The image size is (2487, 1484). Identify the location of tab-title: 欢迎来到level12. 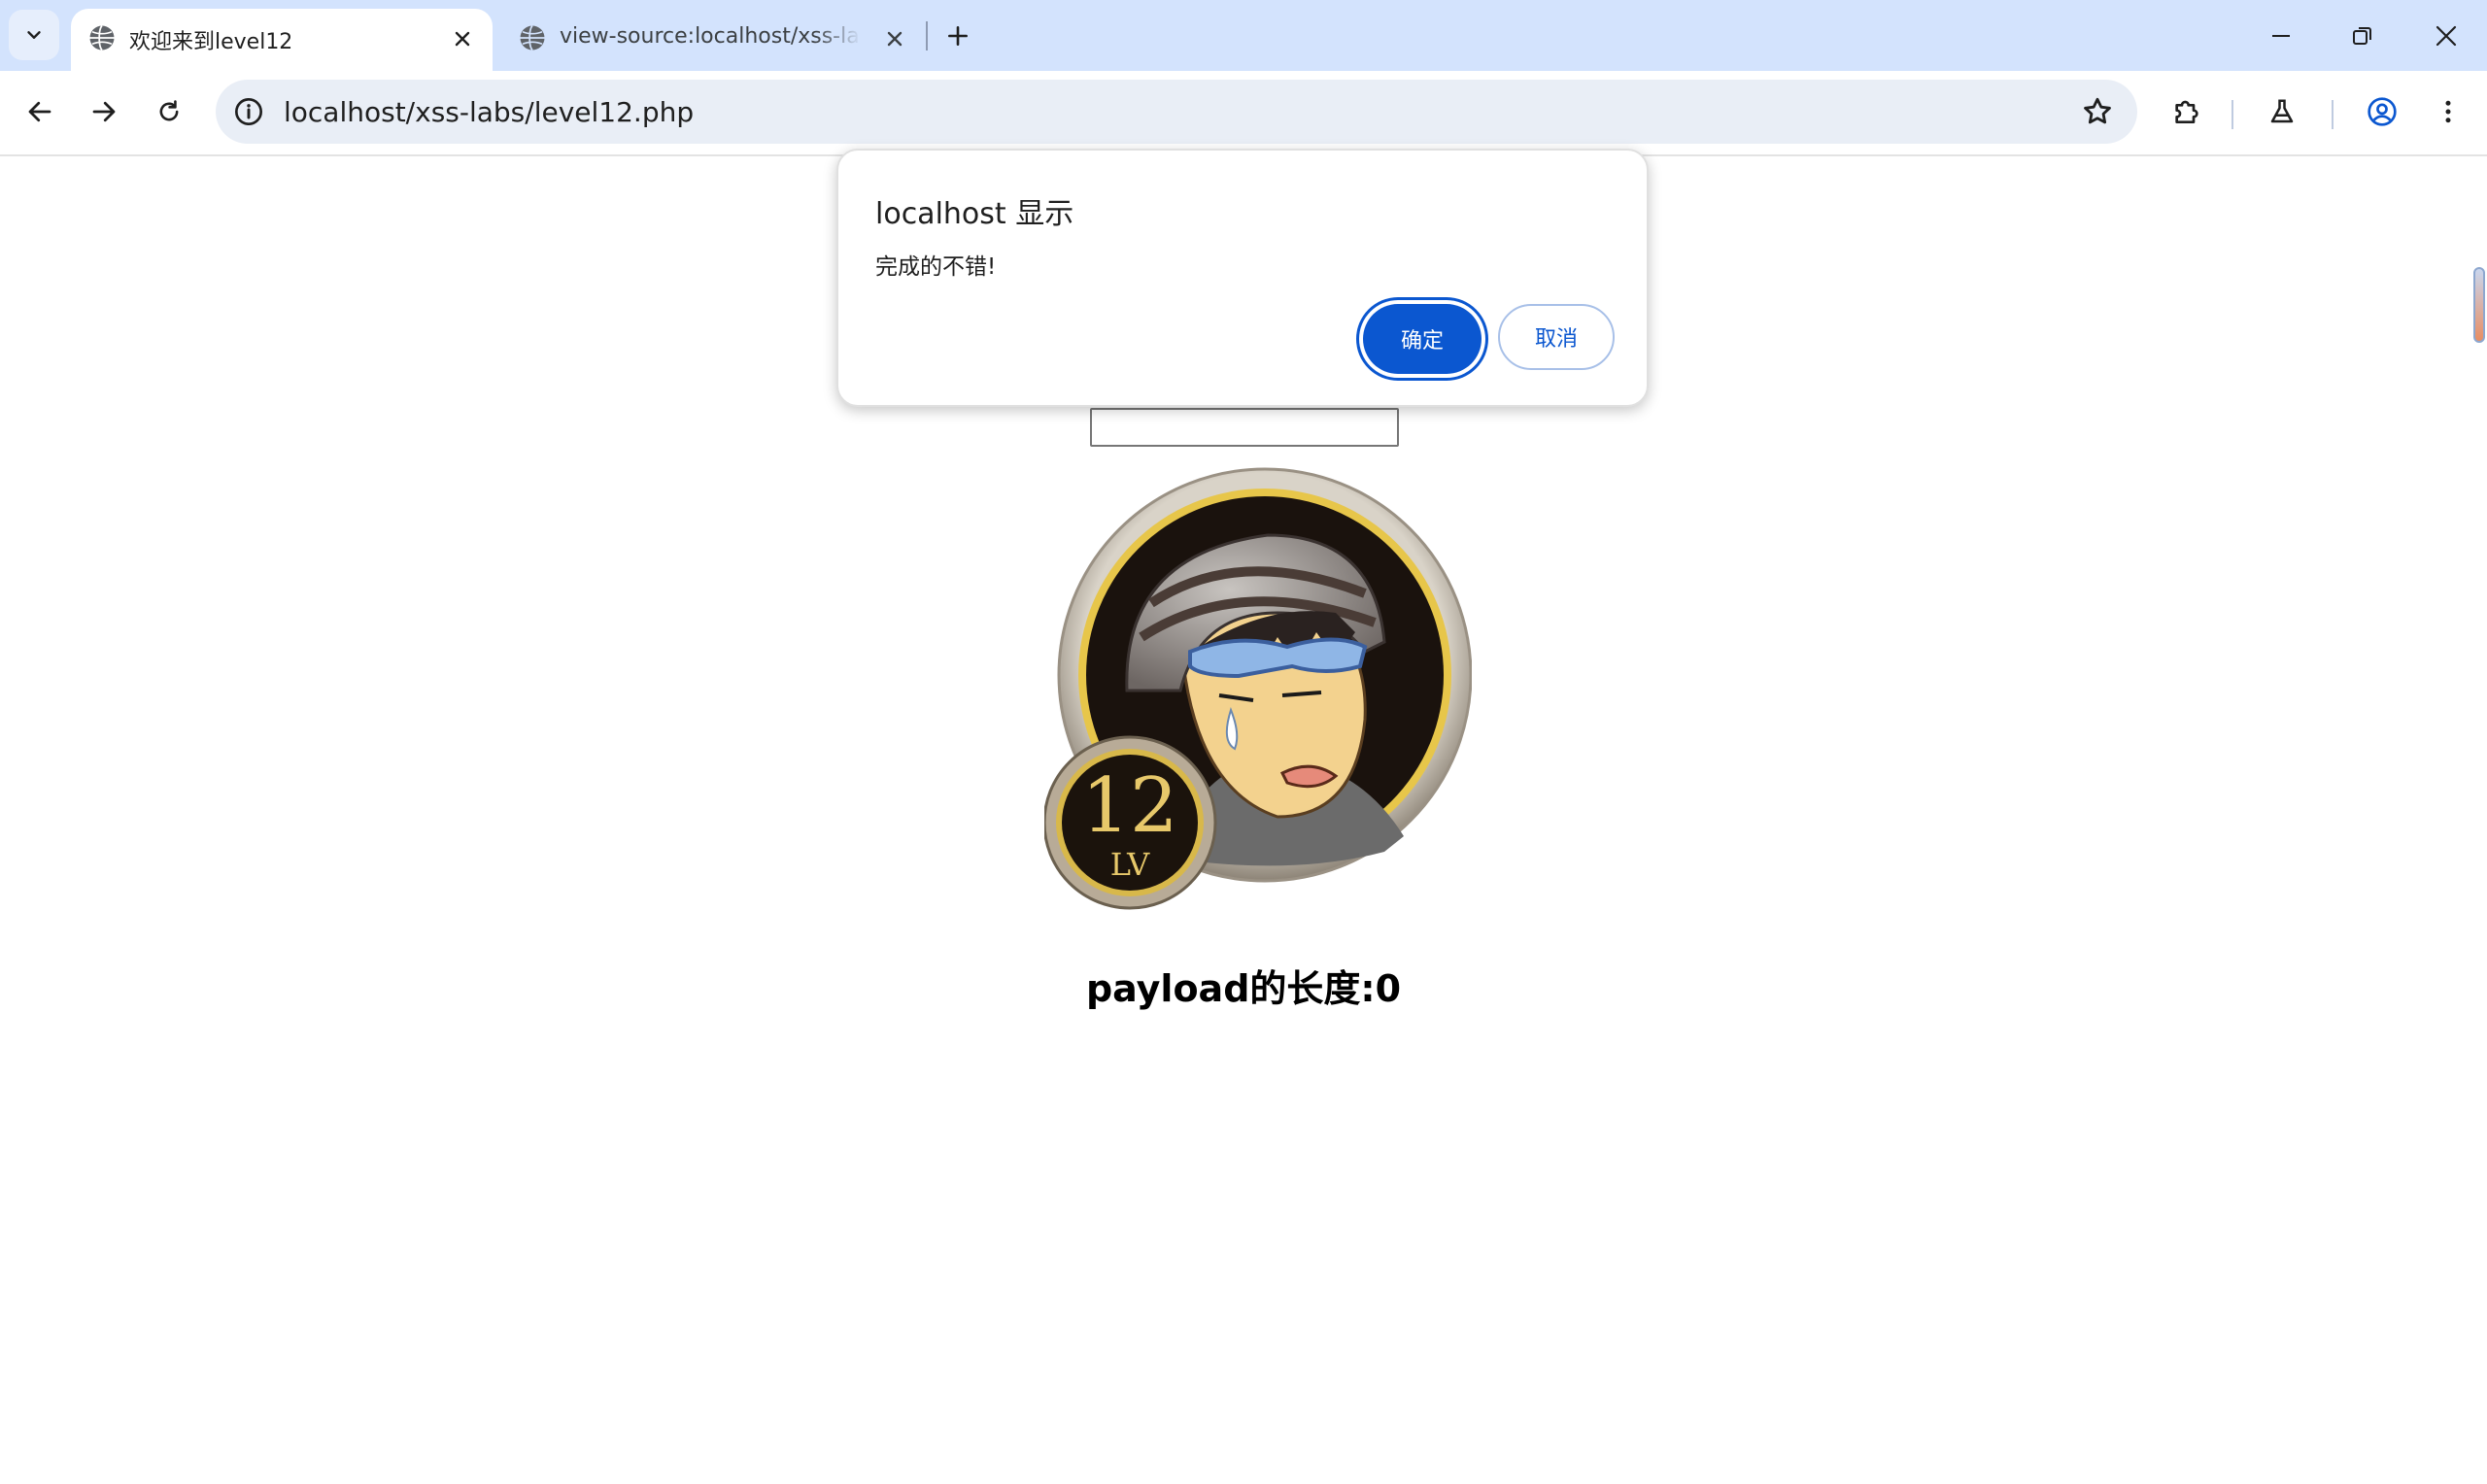
(211, 42).